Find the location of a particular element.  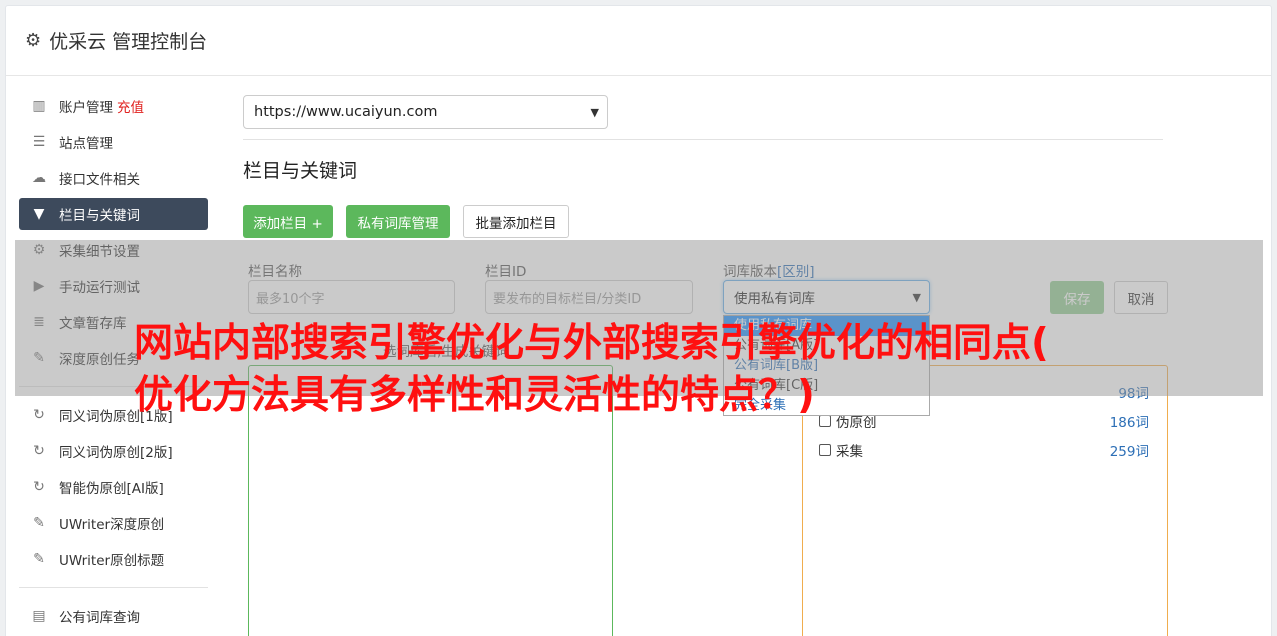

section-title: 栏目与关键词 is located at coordinates (300, 171).